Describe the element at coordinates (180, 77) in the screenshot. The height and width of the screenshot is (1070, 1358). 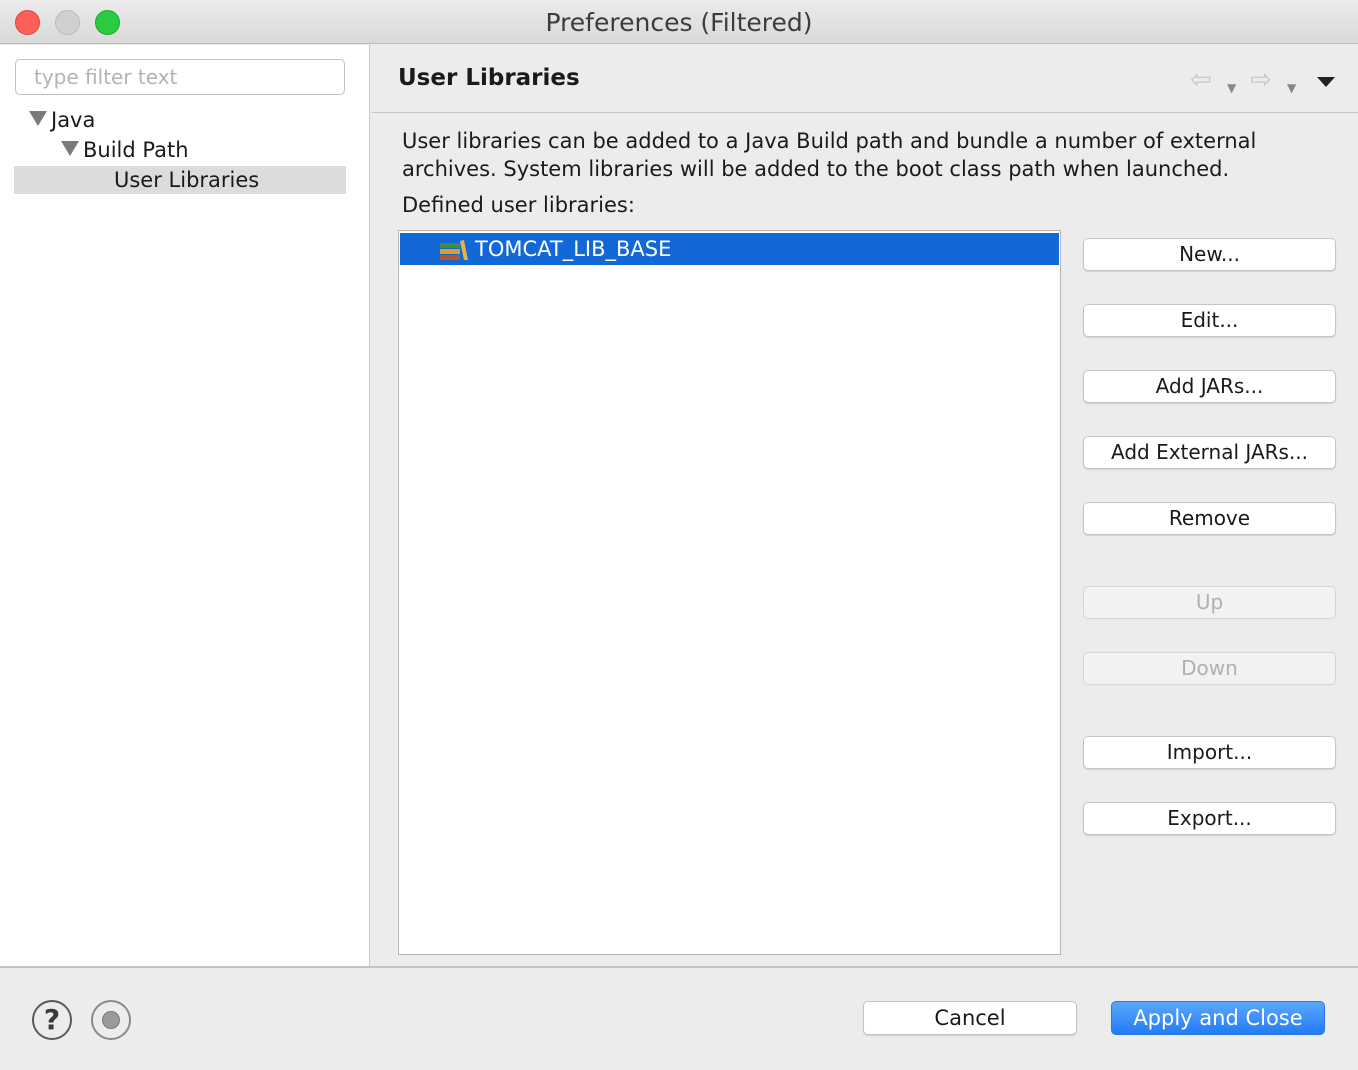
I see `filter-input` at that location.